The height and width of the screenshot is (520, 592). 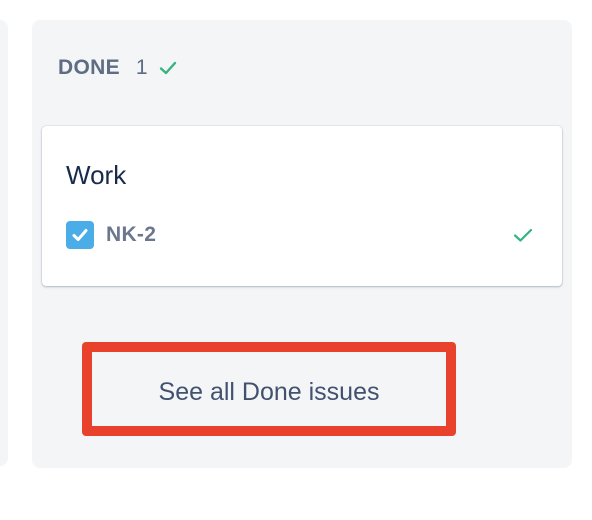 I want to click on previous-column, so click(x=4, y=243).